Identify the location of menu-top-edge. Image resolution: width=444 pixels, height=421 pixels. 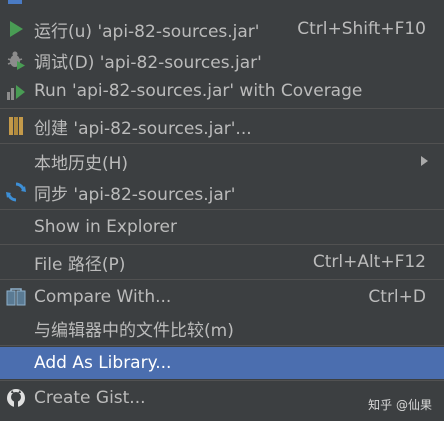
(222, 3).